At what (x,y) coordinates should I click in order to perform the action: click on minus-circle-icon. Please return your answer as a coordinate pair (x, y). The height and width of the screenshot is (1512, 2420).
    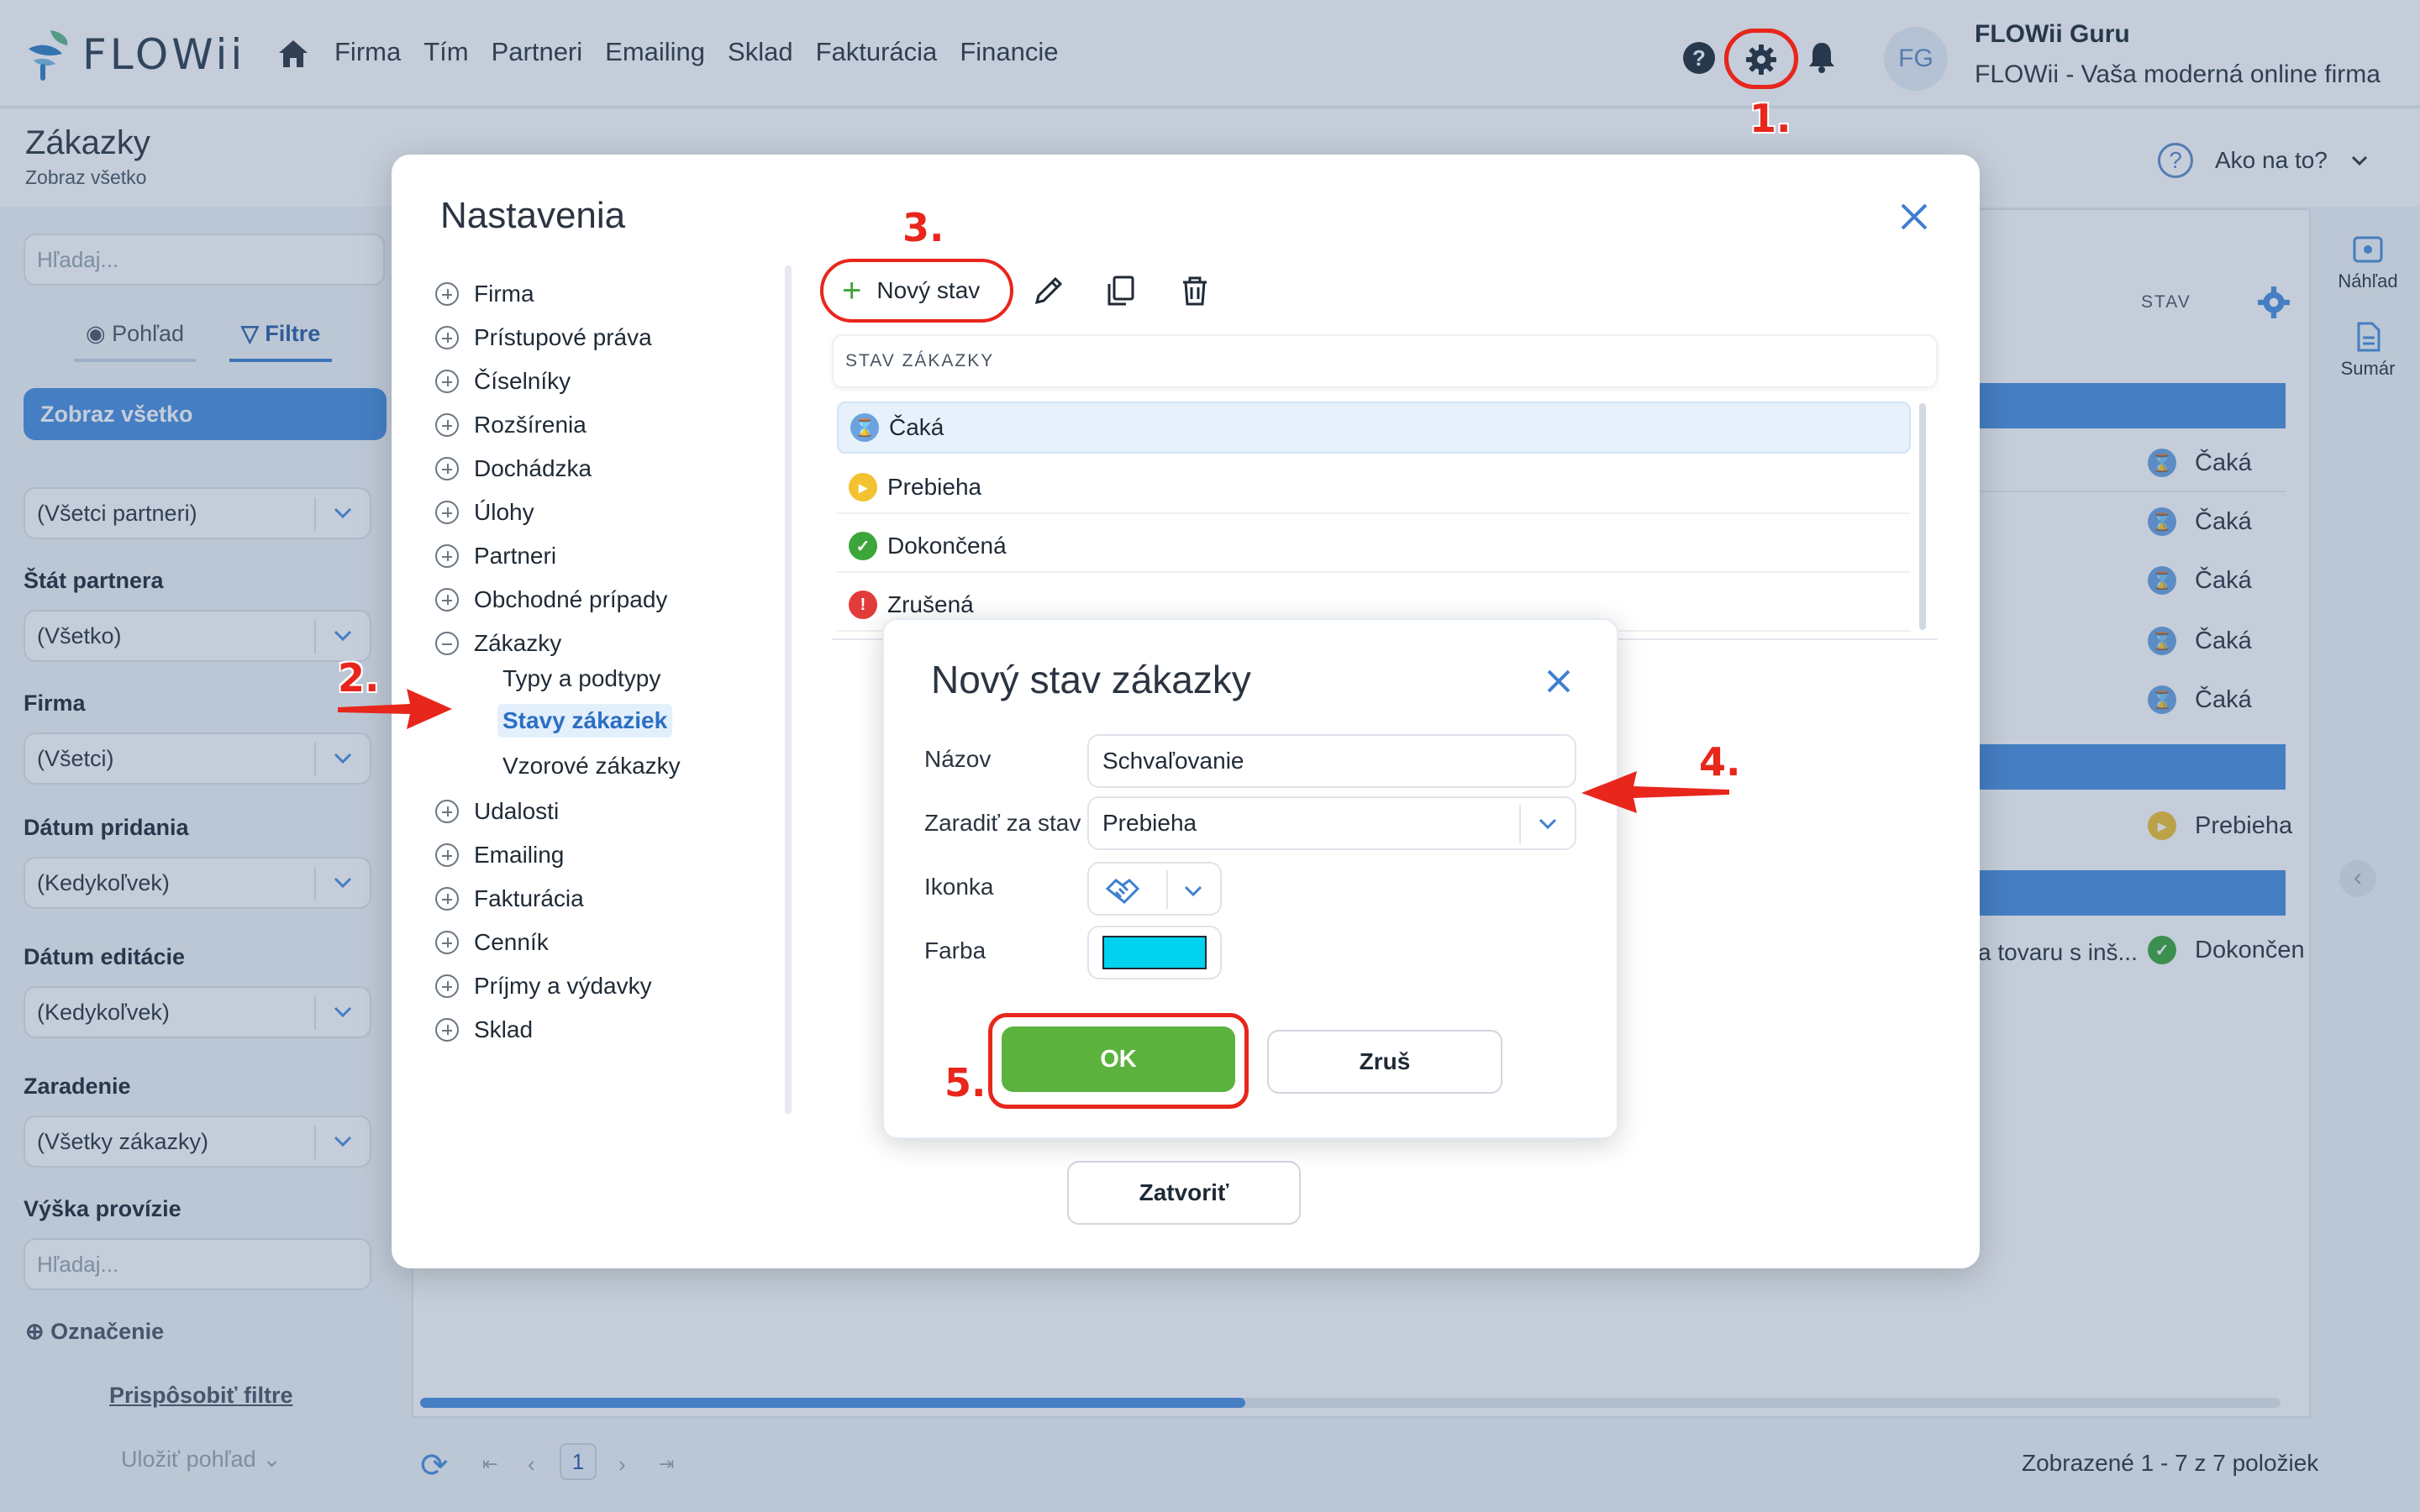
    Looking at the image, I should click on (447, 643).